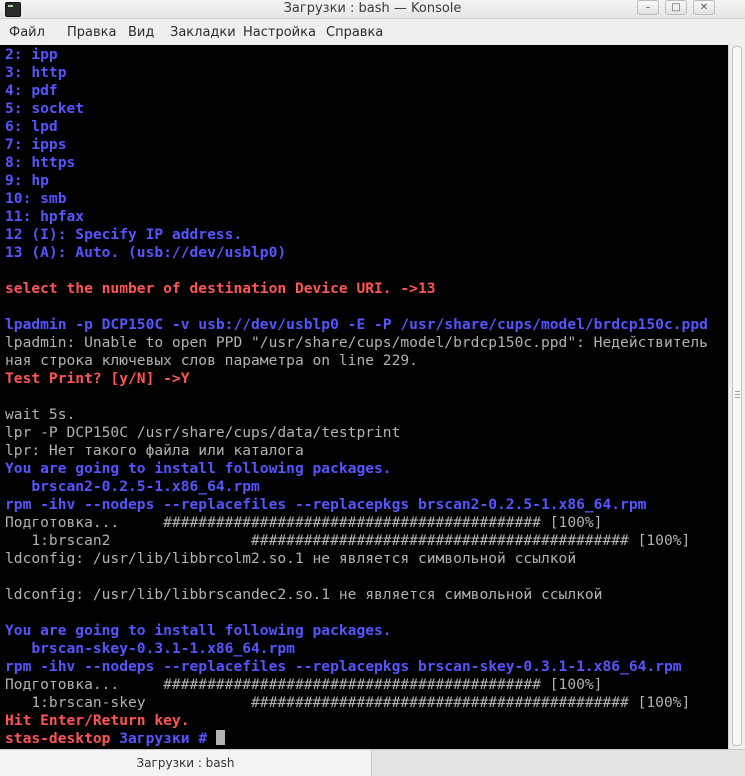 The height and width of the screenshot is (776, 745). What do you see at coordinates (203, 738) in the screenshot?
I see `prompt-symbol: #` at bounding box center [203, 738].